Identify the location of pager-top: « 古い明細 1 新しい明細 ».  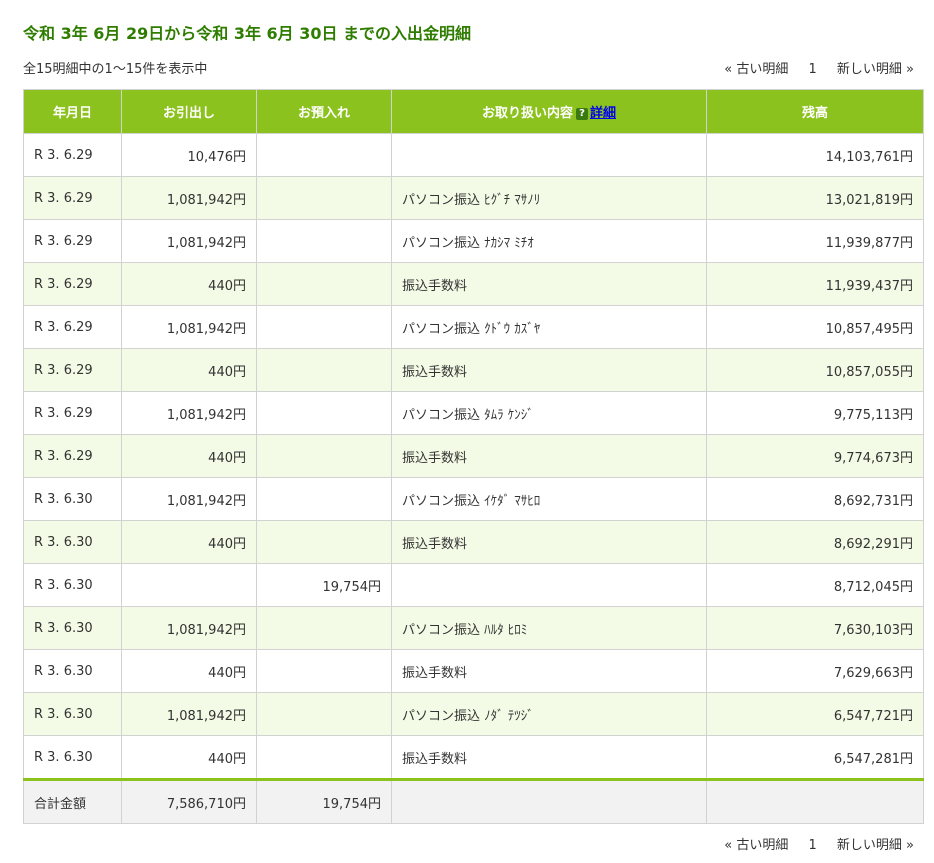
(819, 67).